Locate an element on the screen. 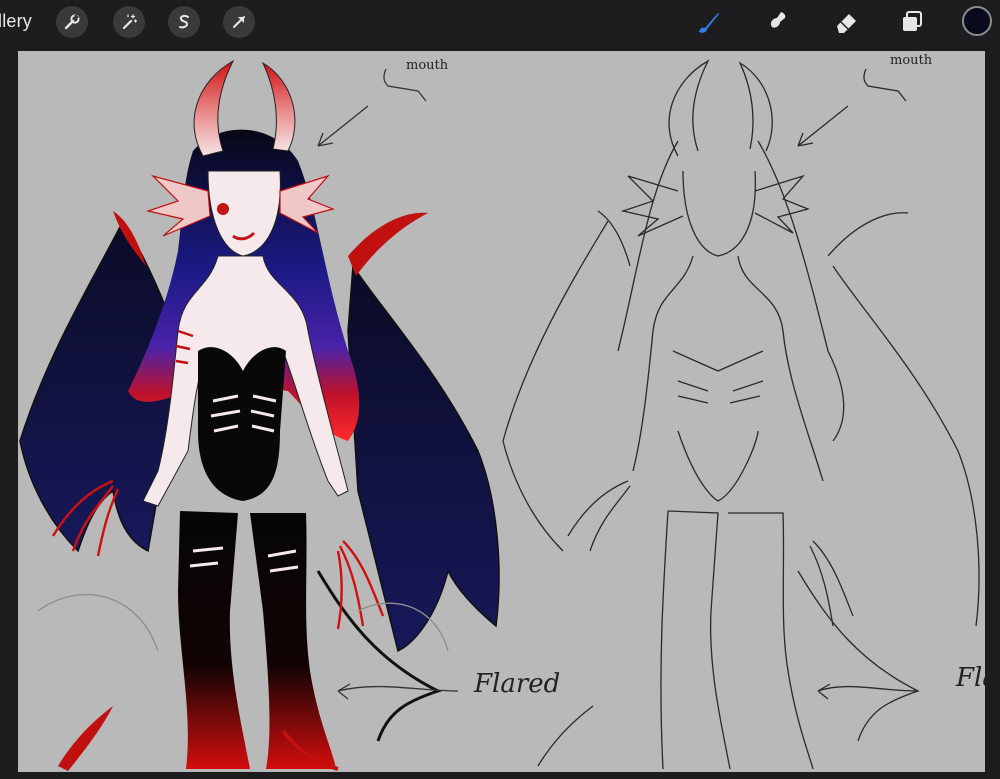 The width and height of the screenshot is (1000, 779). magic-wand-icon is located at coordinates (130, 22).